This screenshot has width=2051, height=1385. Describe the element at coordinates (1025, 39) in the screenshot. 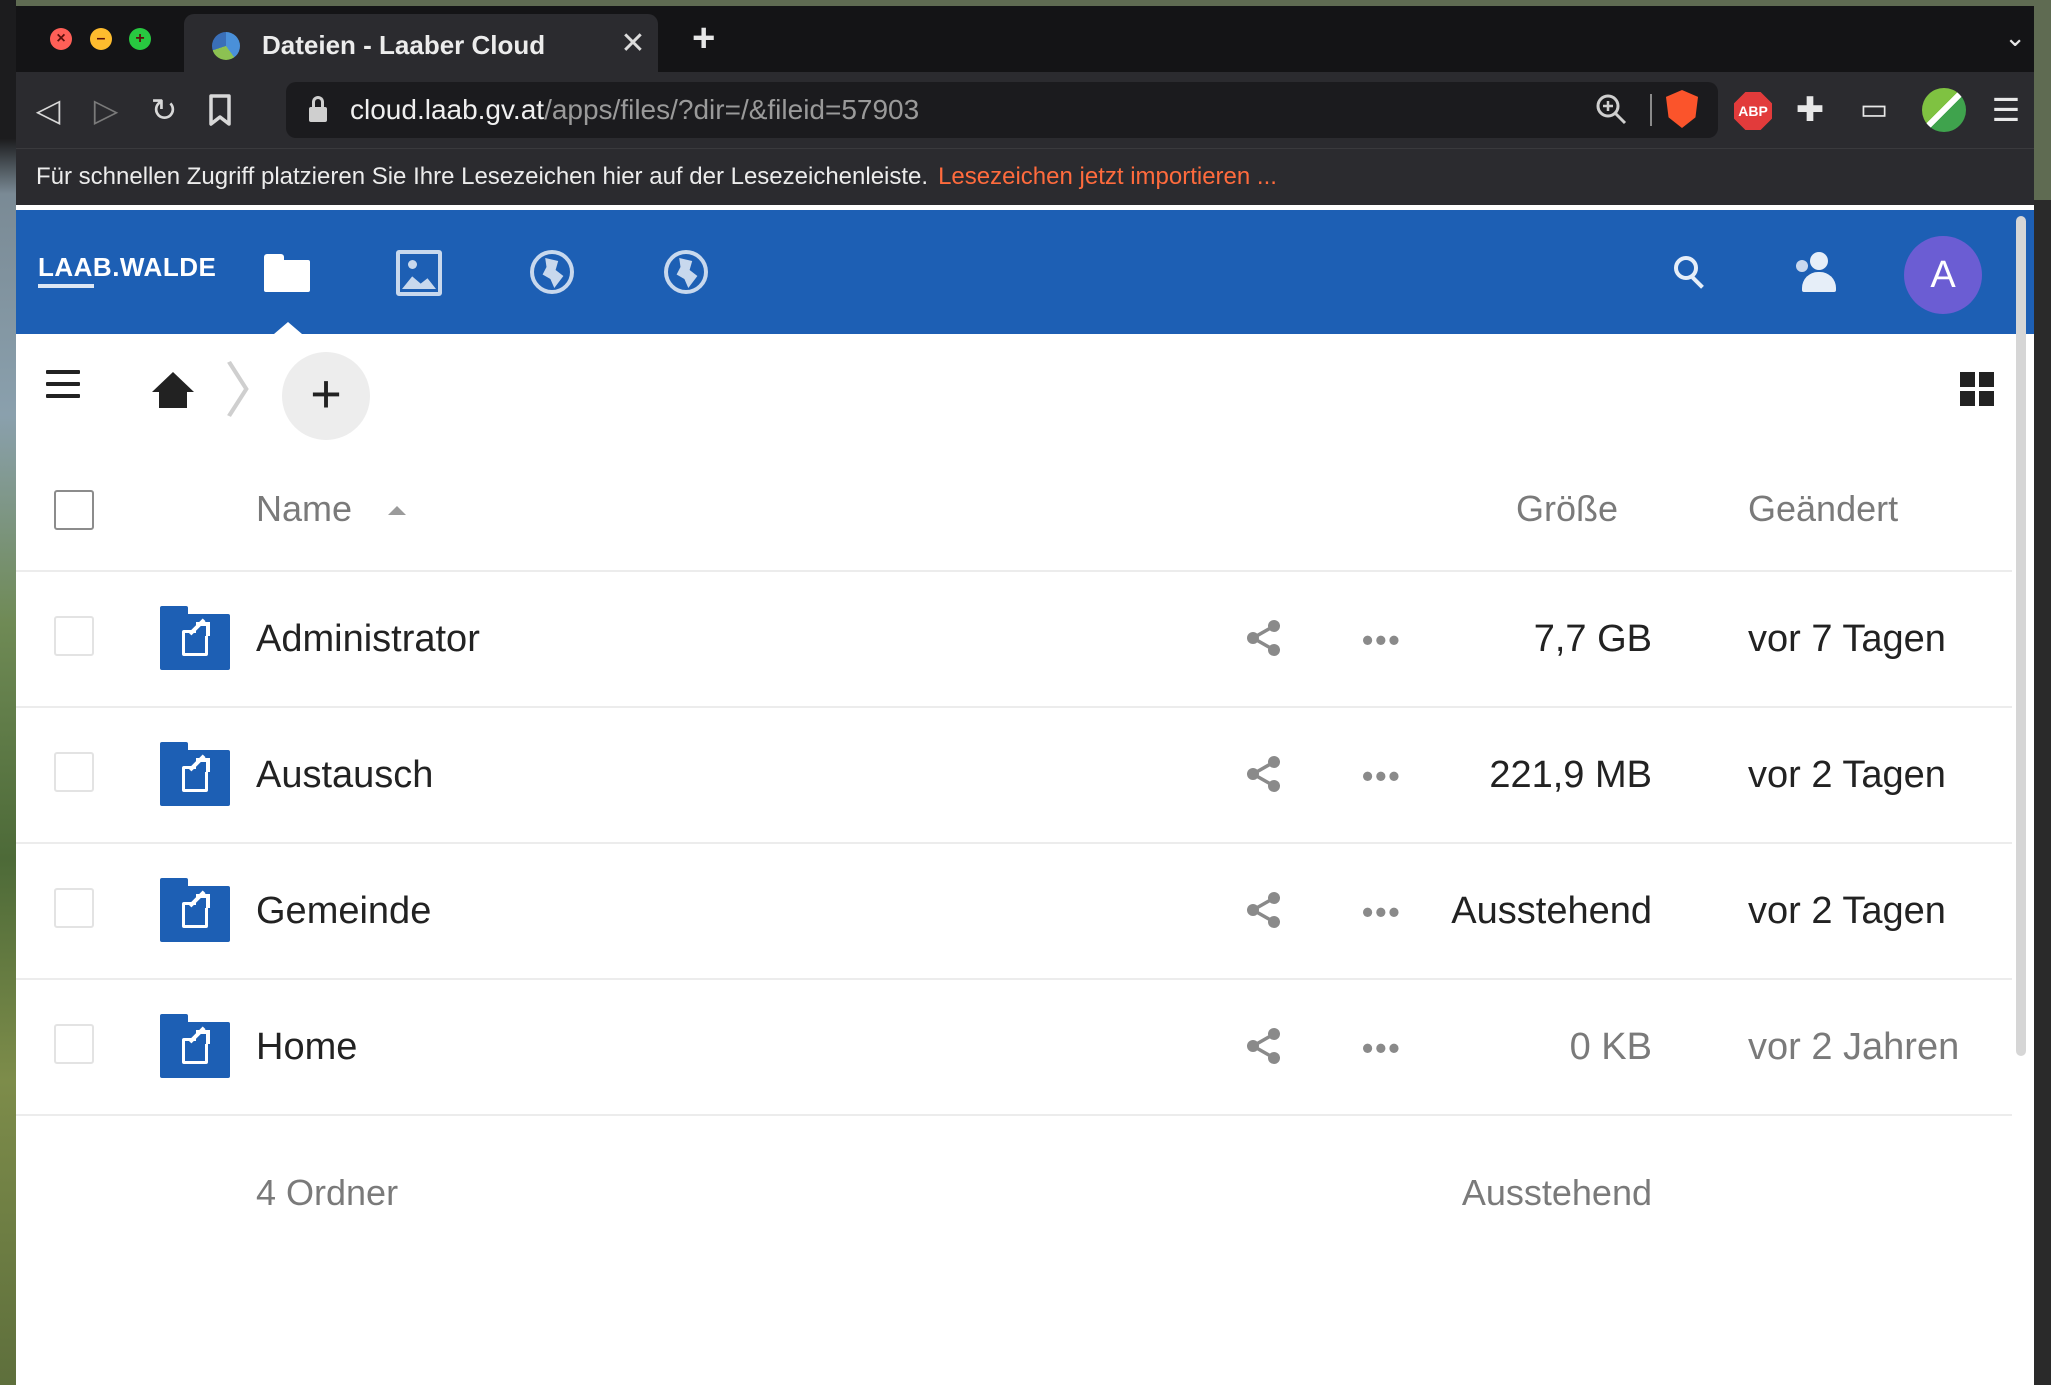

I see `tab-bar: × – + Dateien - Laaber Cloud ✕ + ⌄` at that location.